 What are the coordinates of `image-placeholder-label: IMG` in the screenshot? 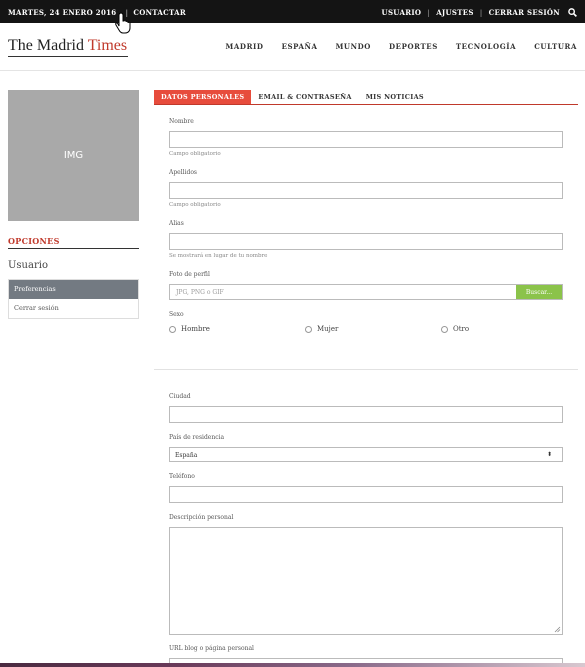 It's located at (73, 155).